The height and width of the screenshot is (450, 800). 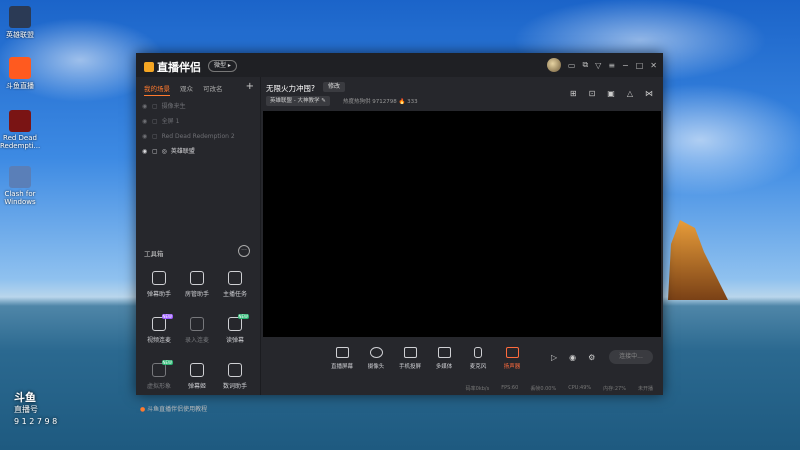 I want to click on microphone-button: 麦克风, so click(x=478, y=358).